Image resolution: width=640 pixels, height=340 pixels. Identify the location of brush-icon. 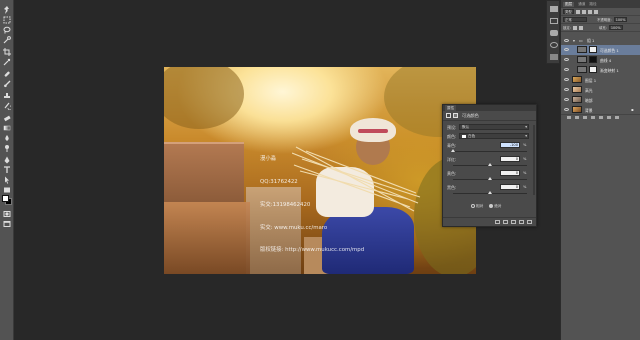
(7, 84).